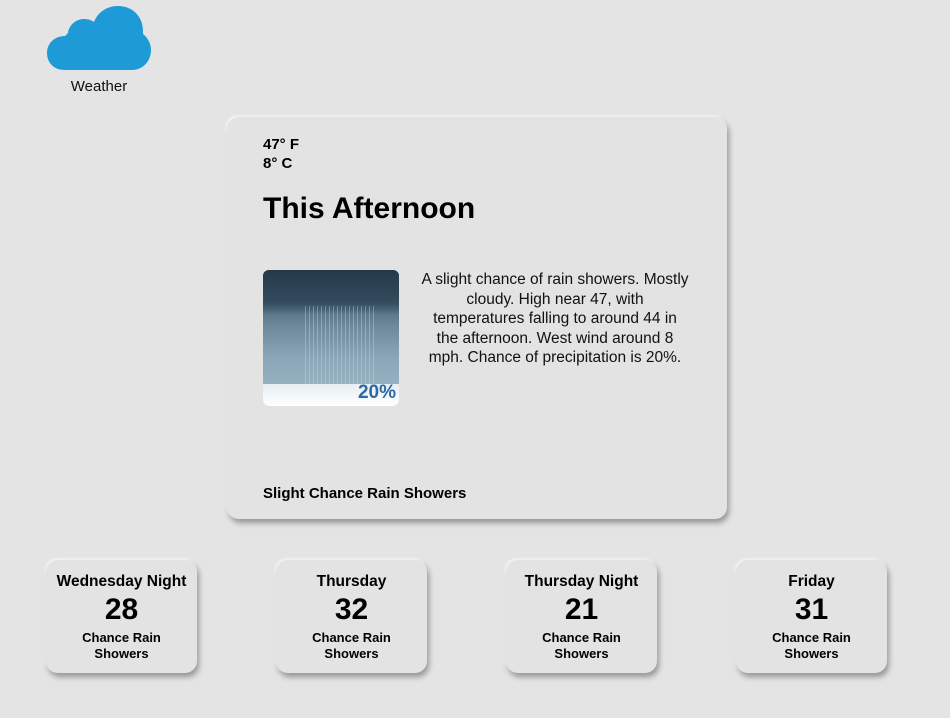  What do you see at coordinates (581, 581) in the screenshot?
I see `forecast-period-name: Thursday Night` at bounding box center [581, 581].